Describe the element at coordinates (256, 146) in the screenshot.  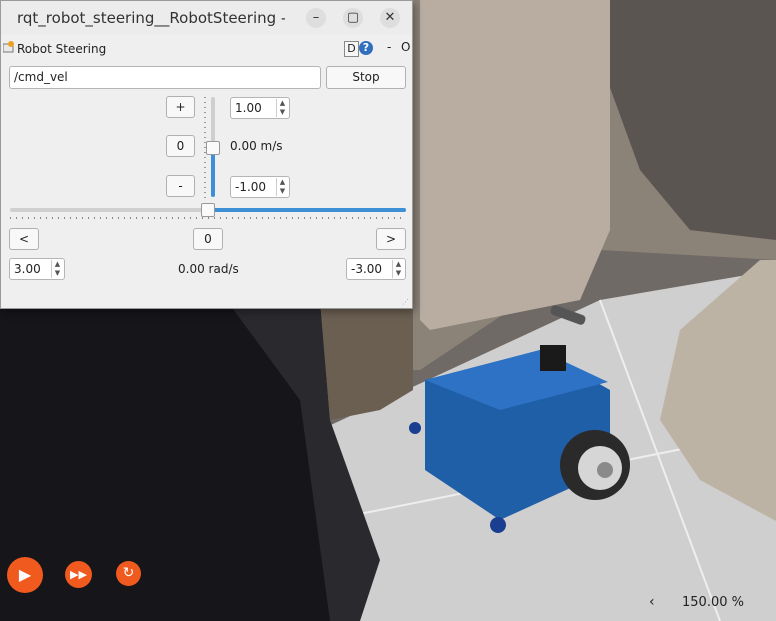
I see `linear-velocity-readout: 0.00 m/s` at that location.